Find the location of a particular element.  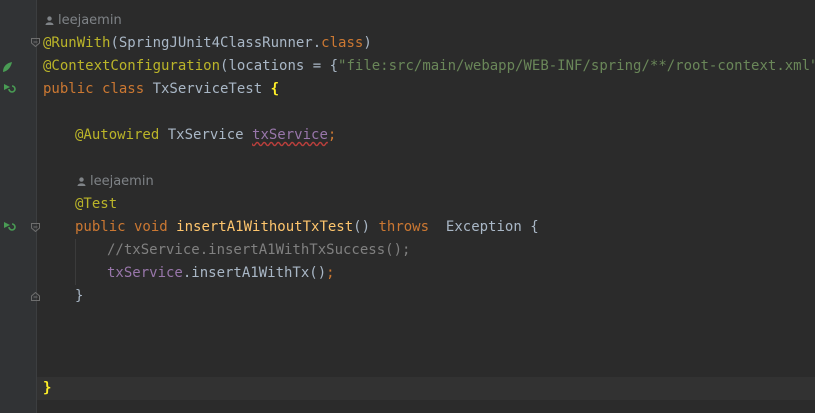

code-line-runwith: @RunWith(SpringJUnit4ClassRunner.class) is located at coordinates (207, 43).